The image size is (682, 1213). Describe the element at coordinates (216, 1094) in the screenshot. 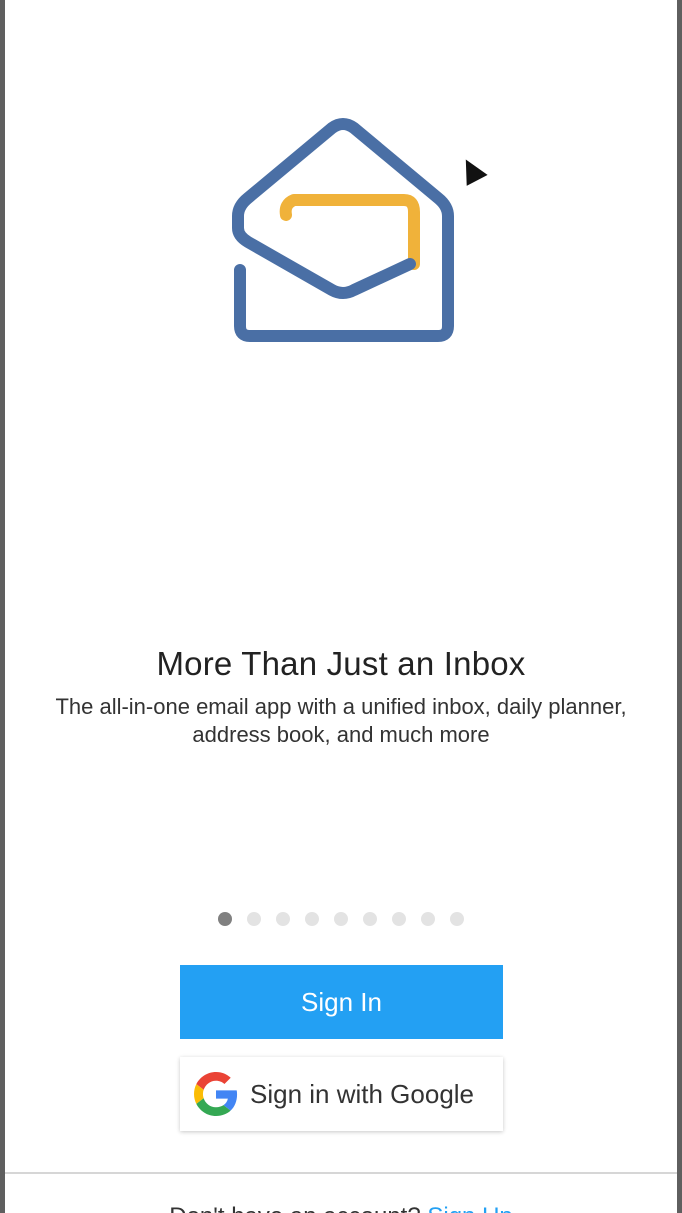

I see `google-g-icon` at that location.